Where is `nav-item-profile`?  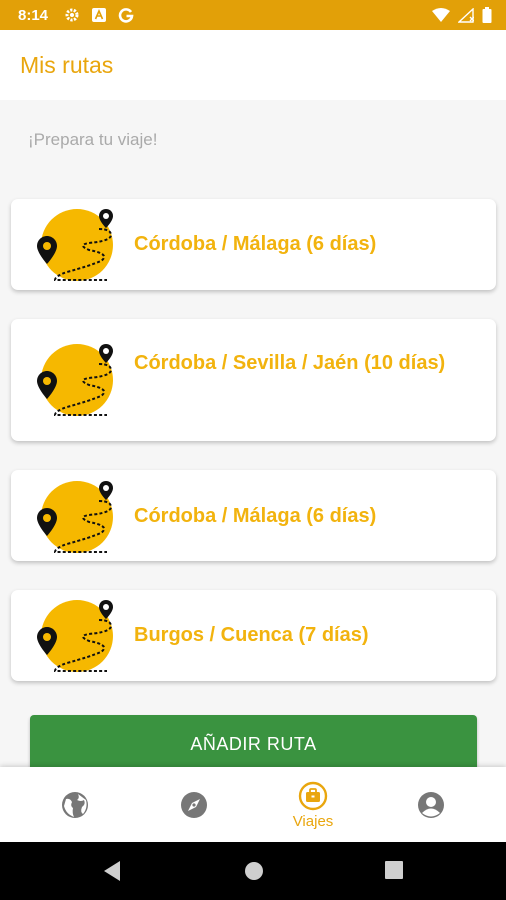
nav-item-profile is located at coordinates (431, 804).